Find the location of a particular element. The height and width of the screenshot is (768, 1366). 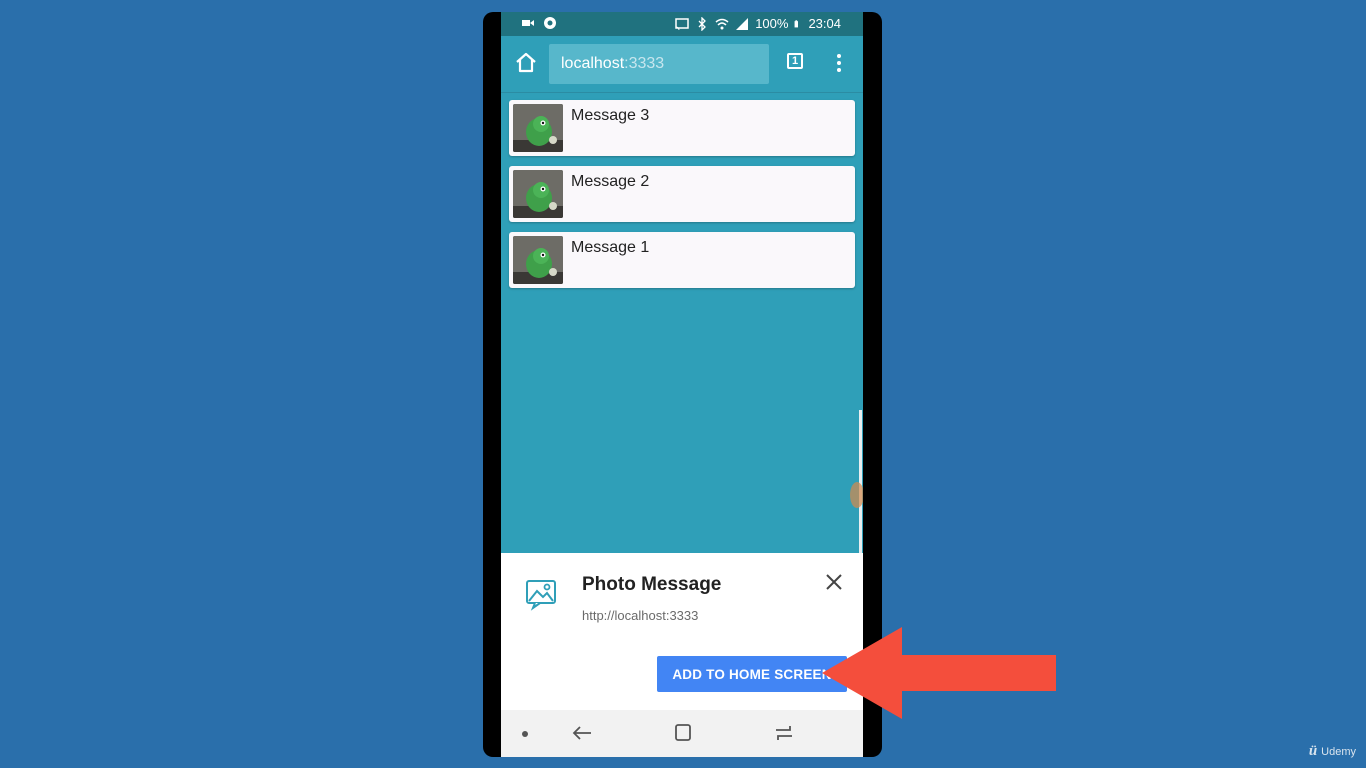

message-title: Message 3 is located at coordinates (610, 115).